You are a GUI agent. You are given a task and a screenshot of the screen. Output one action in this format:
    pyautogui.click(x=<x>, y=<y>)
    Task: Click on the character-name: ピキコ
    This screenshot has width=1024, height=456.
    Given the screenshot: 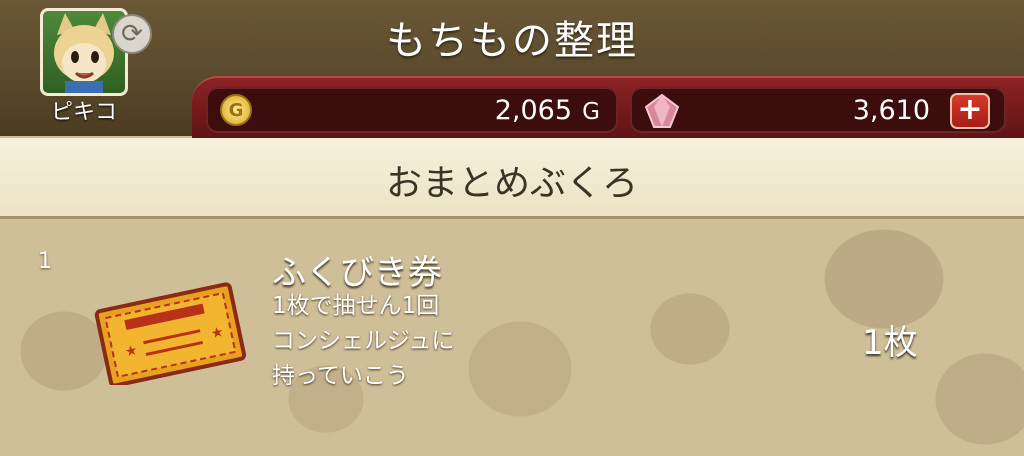 What is the action you would take?
    pyautogui.click(x=83, y=112)
    